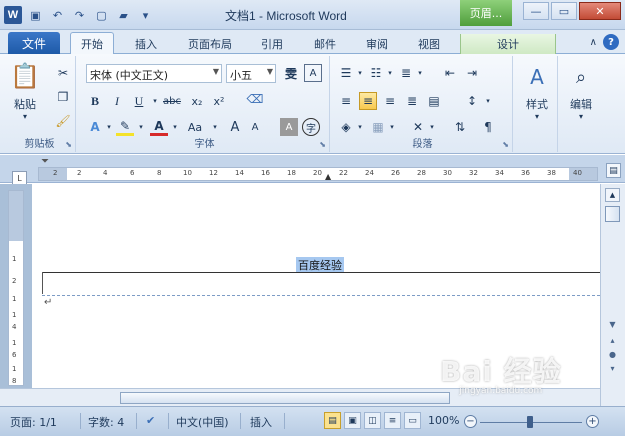 The width and height of the screenshot is (625, 436). I want to click on proofing-icon: ✔, so click(150, 420).